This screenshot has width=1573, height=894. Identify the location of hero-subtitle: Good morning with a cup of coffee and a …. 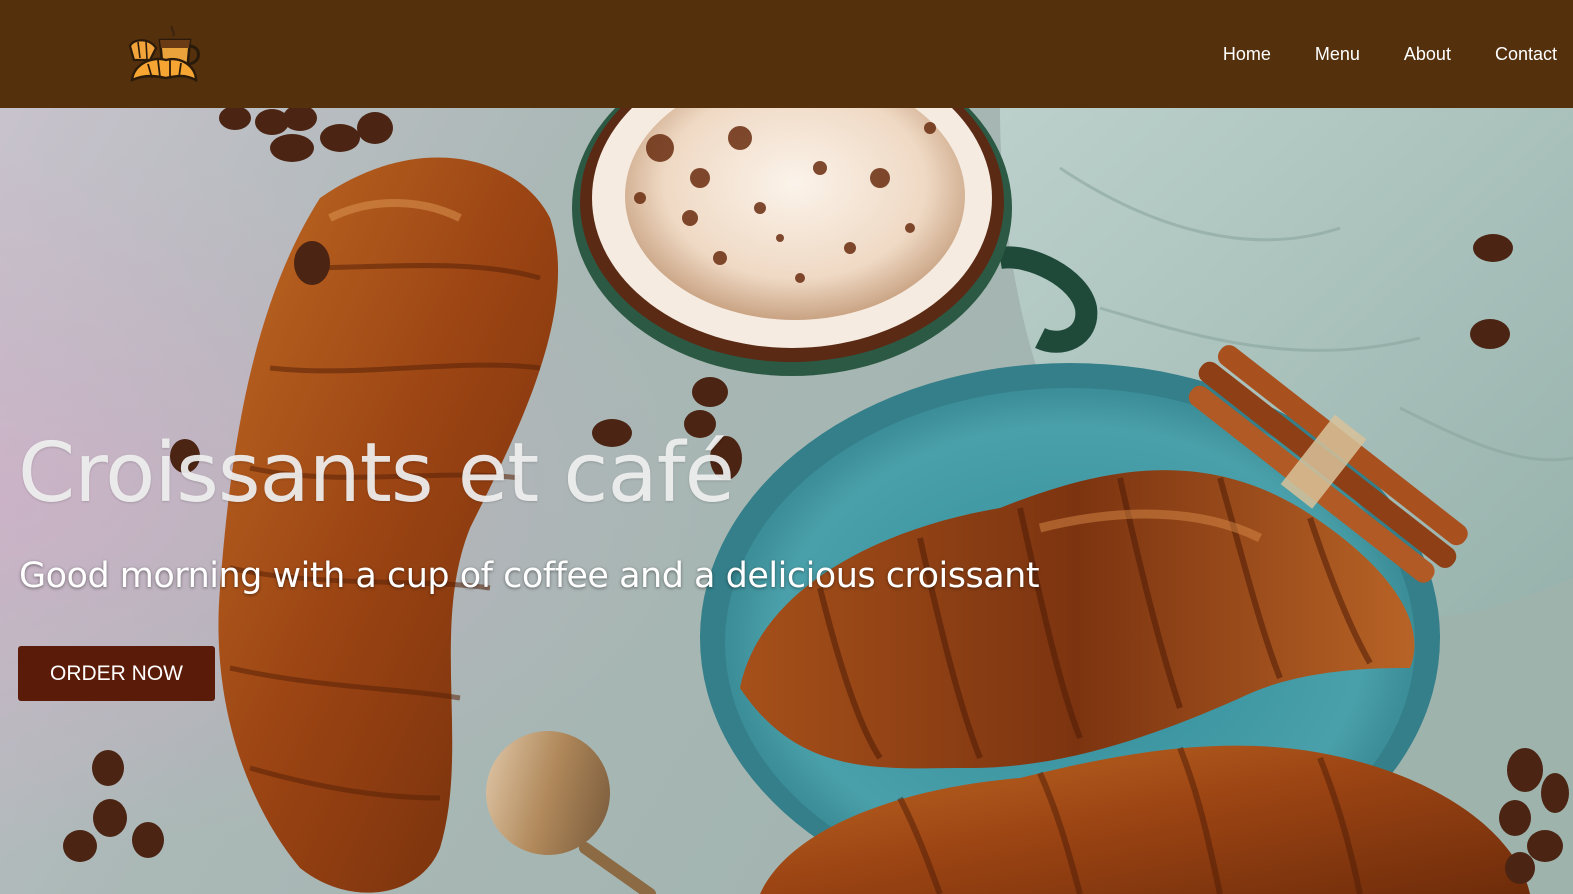
(529, 576).